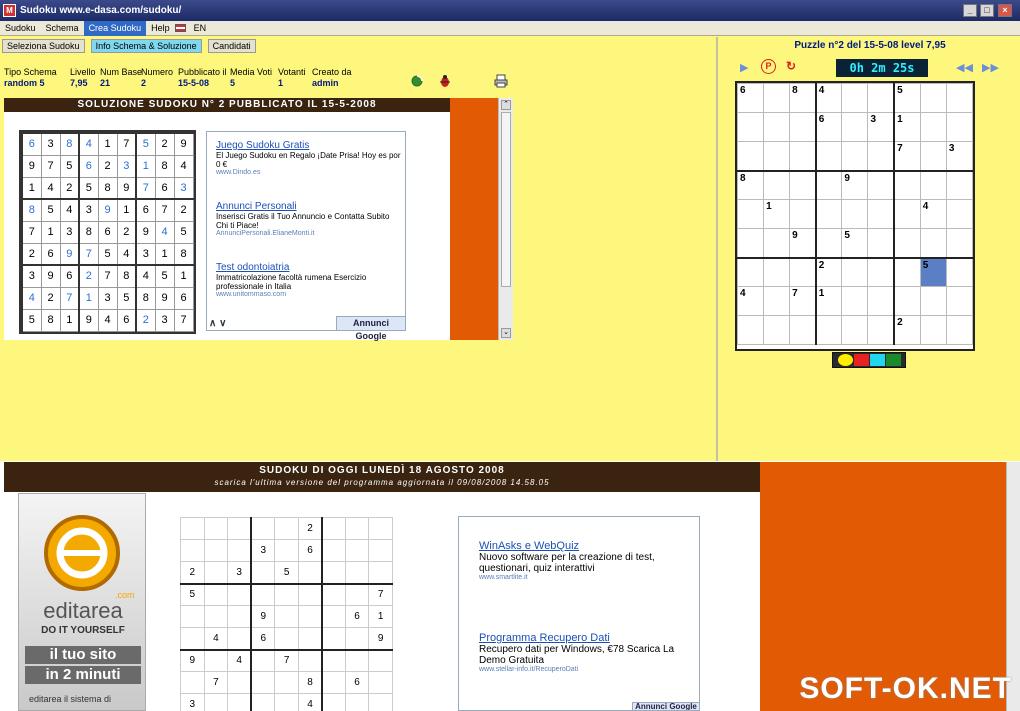 The image size is (1020, 711). Describe the element at coordinates (310, 682) in the screenshot. I see `today-cell: 8` at that location.